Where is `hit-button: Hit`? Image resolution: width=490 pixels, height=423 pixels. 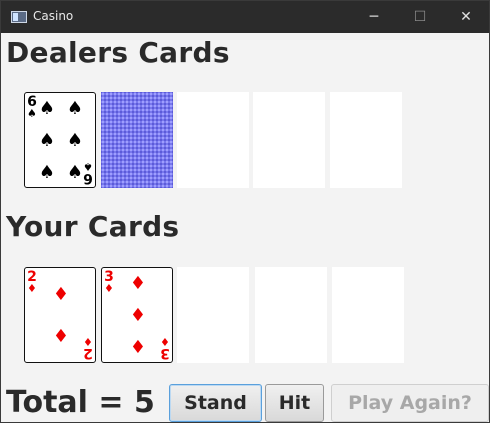 hit-button: Hit is located at coordinates (294, 403).